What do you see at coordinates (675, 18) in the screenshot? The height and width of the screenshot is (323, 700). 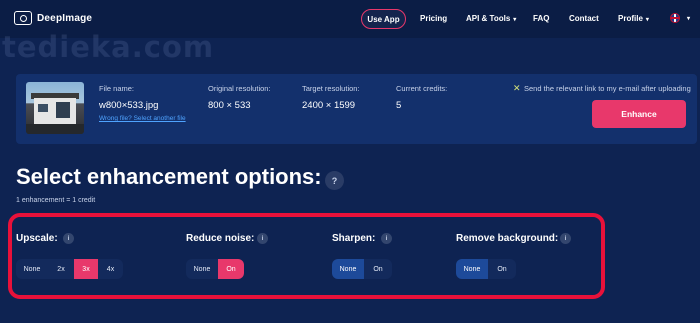 I see `language-flag-icon` at bounding box center [675, 18].